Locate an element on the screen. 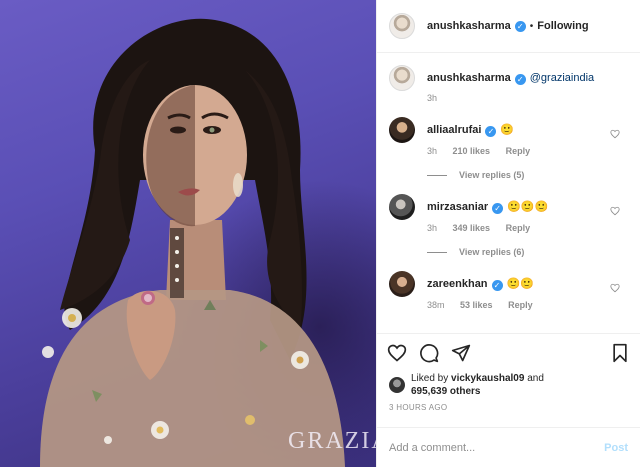 This screenshot has height=467, width=640. caption-username: anushkasharma is located at coordinates (469, 78).